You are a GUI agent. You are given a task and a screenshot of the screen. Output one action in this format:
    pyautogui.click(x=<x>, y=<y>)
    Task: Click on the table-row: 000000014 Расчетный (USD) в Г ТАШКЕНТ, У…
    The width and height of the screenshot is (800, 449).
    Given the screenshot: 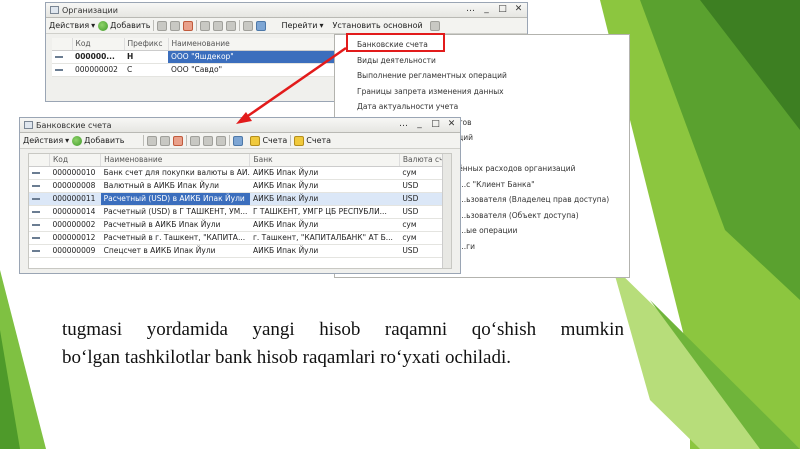 What is the action you would take?
    pyautogui.click(x=240, y=212)
    